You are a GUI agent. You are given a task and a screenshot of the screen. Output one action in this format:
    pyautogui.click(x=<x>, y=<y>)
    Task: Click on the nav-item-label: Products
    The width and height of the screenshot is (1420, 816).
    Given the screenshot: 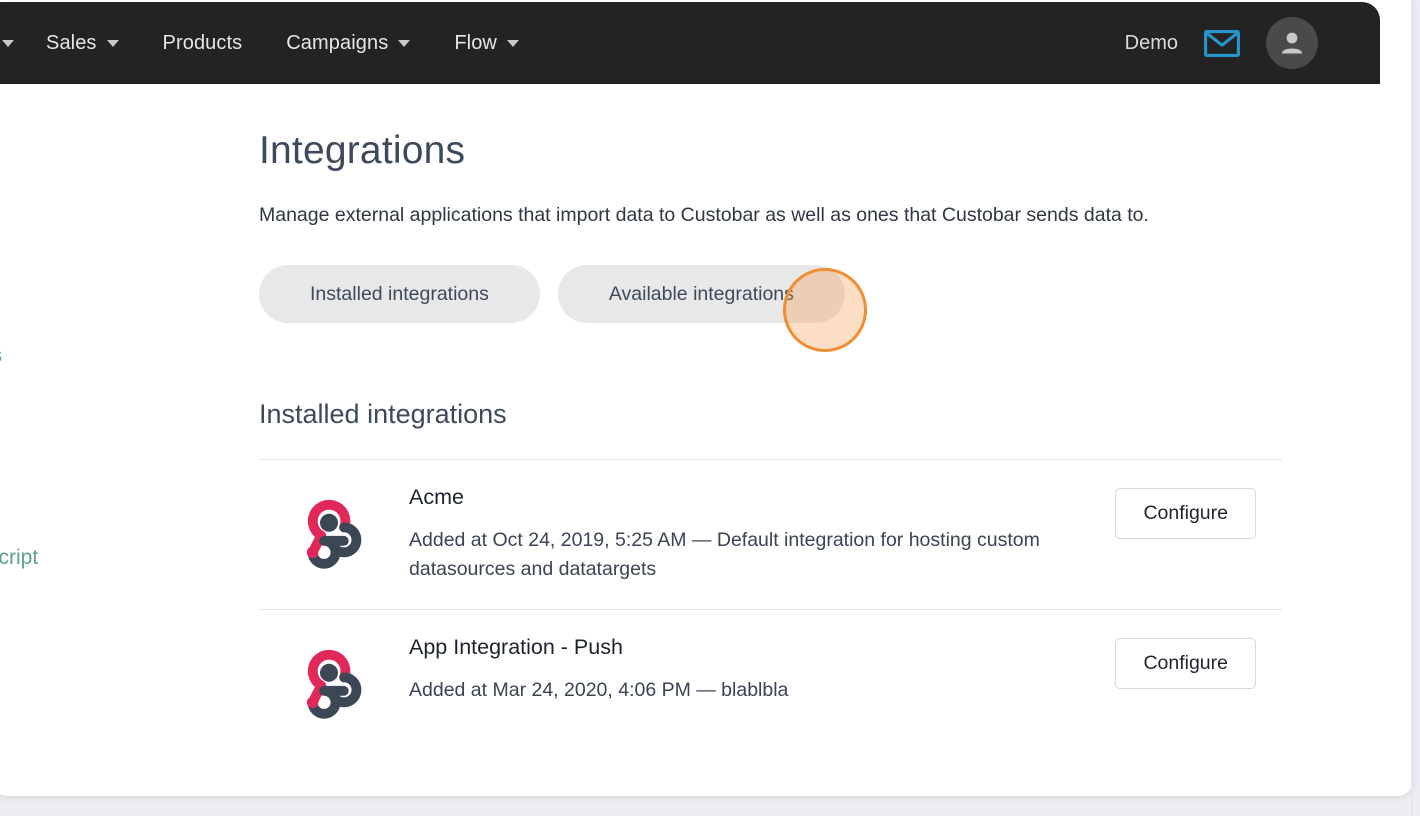 What is the action you would take?
    pyautogui.click(x=202, y=42)
    